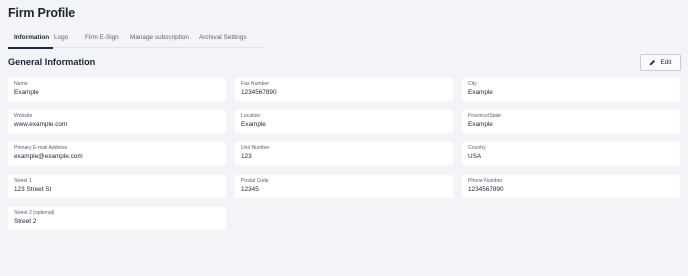 The width and height of the screenshot is (688, 276). What do you see at coordinates (255, 84) in the screenshot?
I see `field-label: Fax Number` at bounding box center [255, 84].